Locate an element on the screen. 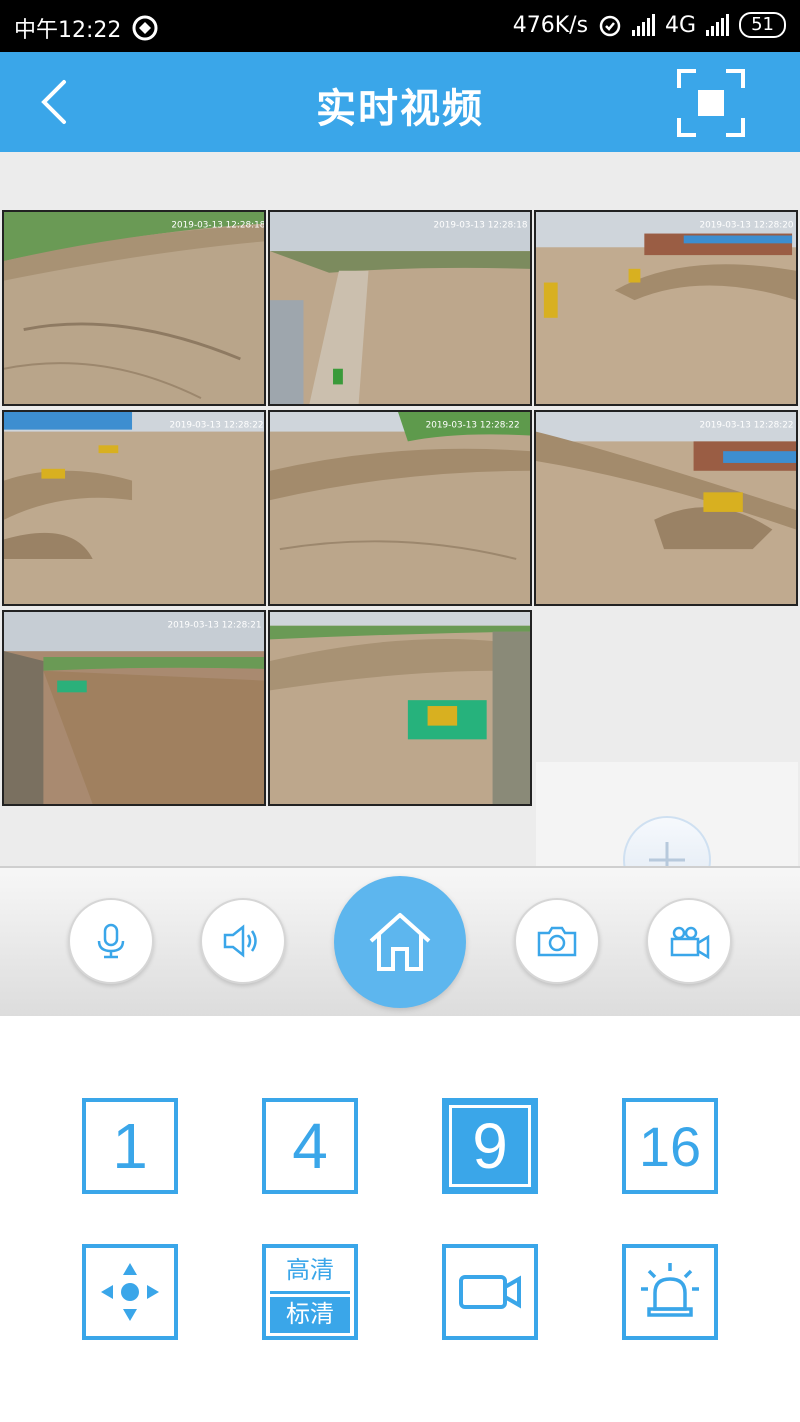 This screenshot has height=1422, width=800. ptz-control-button is located at coordinates (130, 1292).